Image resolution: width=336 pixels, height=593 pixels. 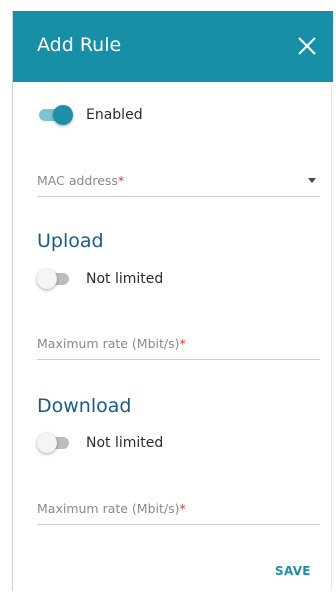 I want to click on upload-toggle-label: Not limited, so click(x=125, y=279).